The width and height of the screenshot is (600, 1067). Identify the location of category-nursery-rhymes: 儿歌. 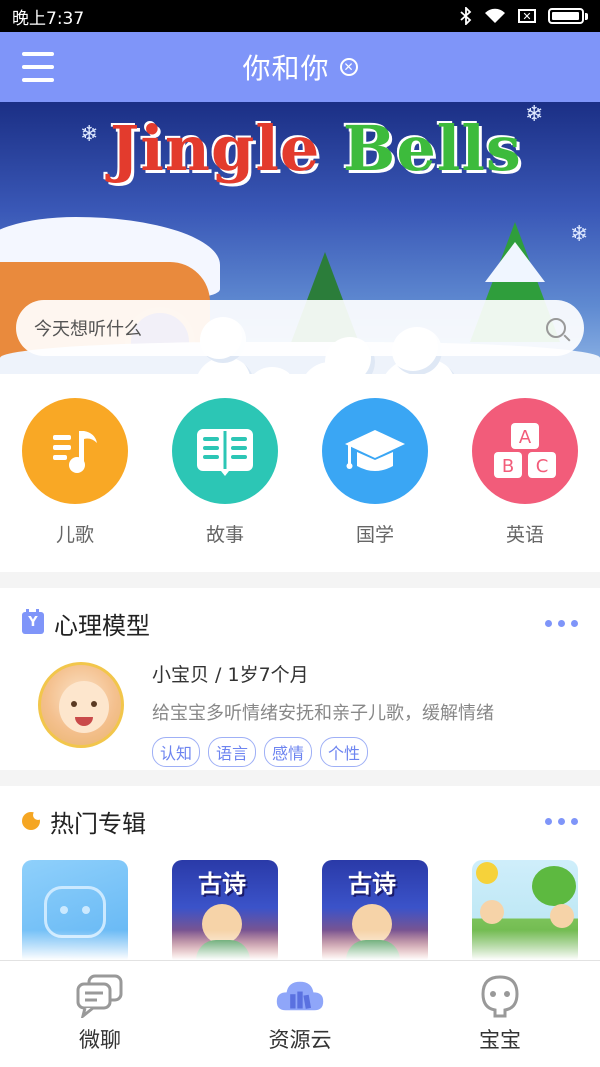
(75, 485).